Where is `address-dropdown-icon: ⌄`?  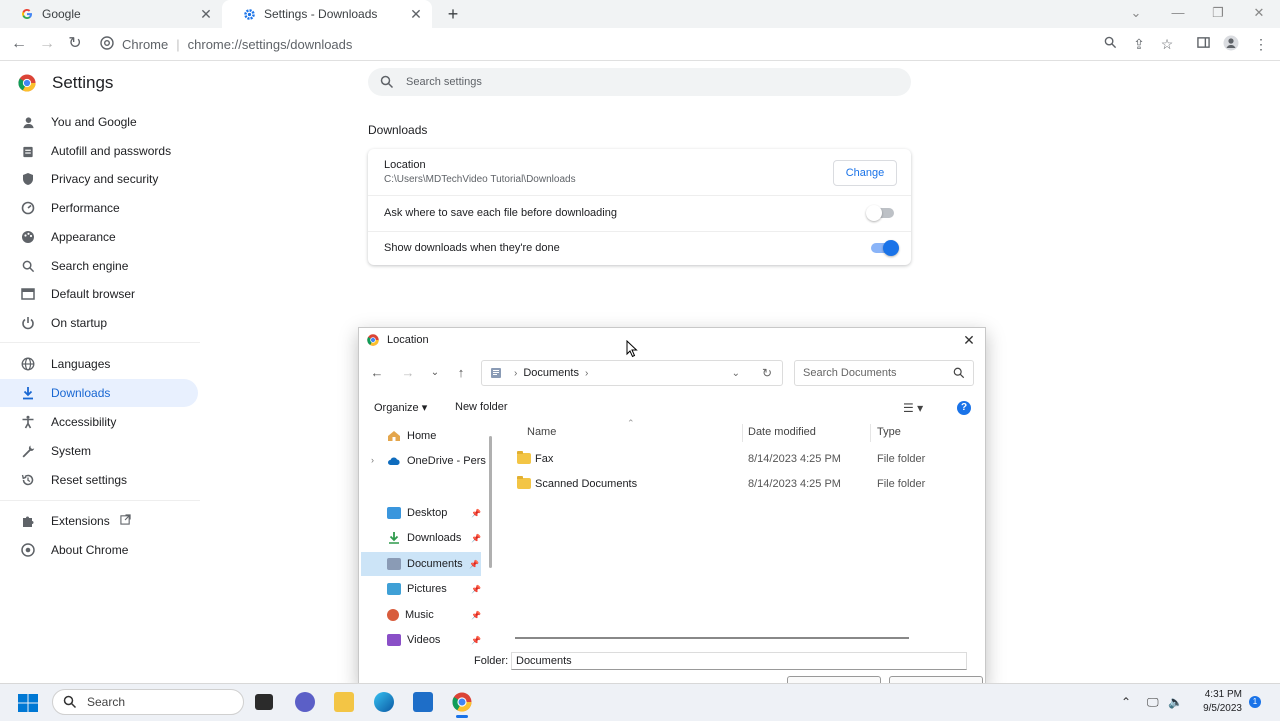
address-dropdown-icon: ⌄ is located at coordinates (736, 373).